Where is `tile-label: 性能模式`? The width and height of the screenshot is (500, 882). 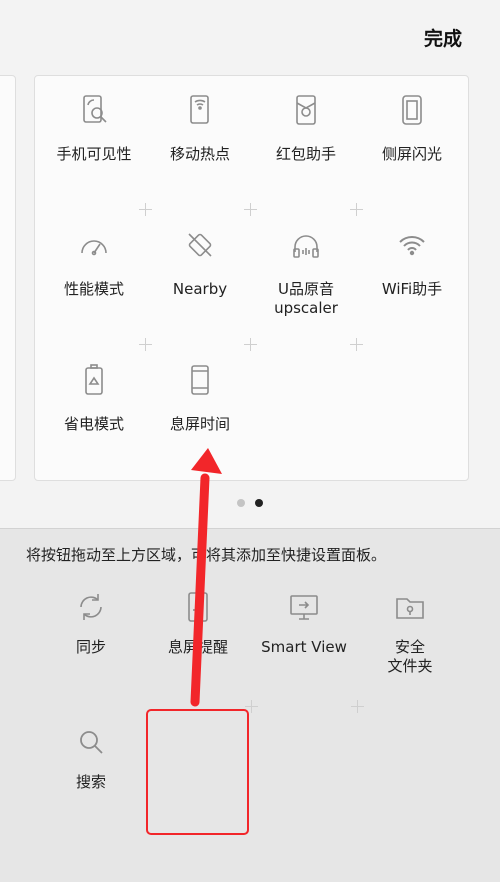 tile-label: 性能模式 is located at coordinates (93, 289).